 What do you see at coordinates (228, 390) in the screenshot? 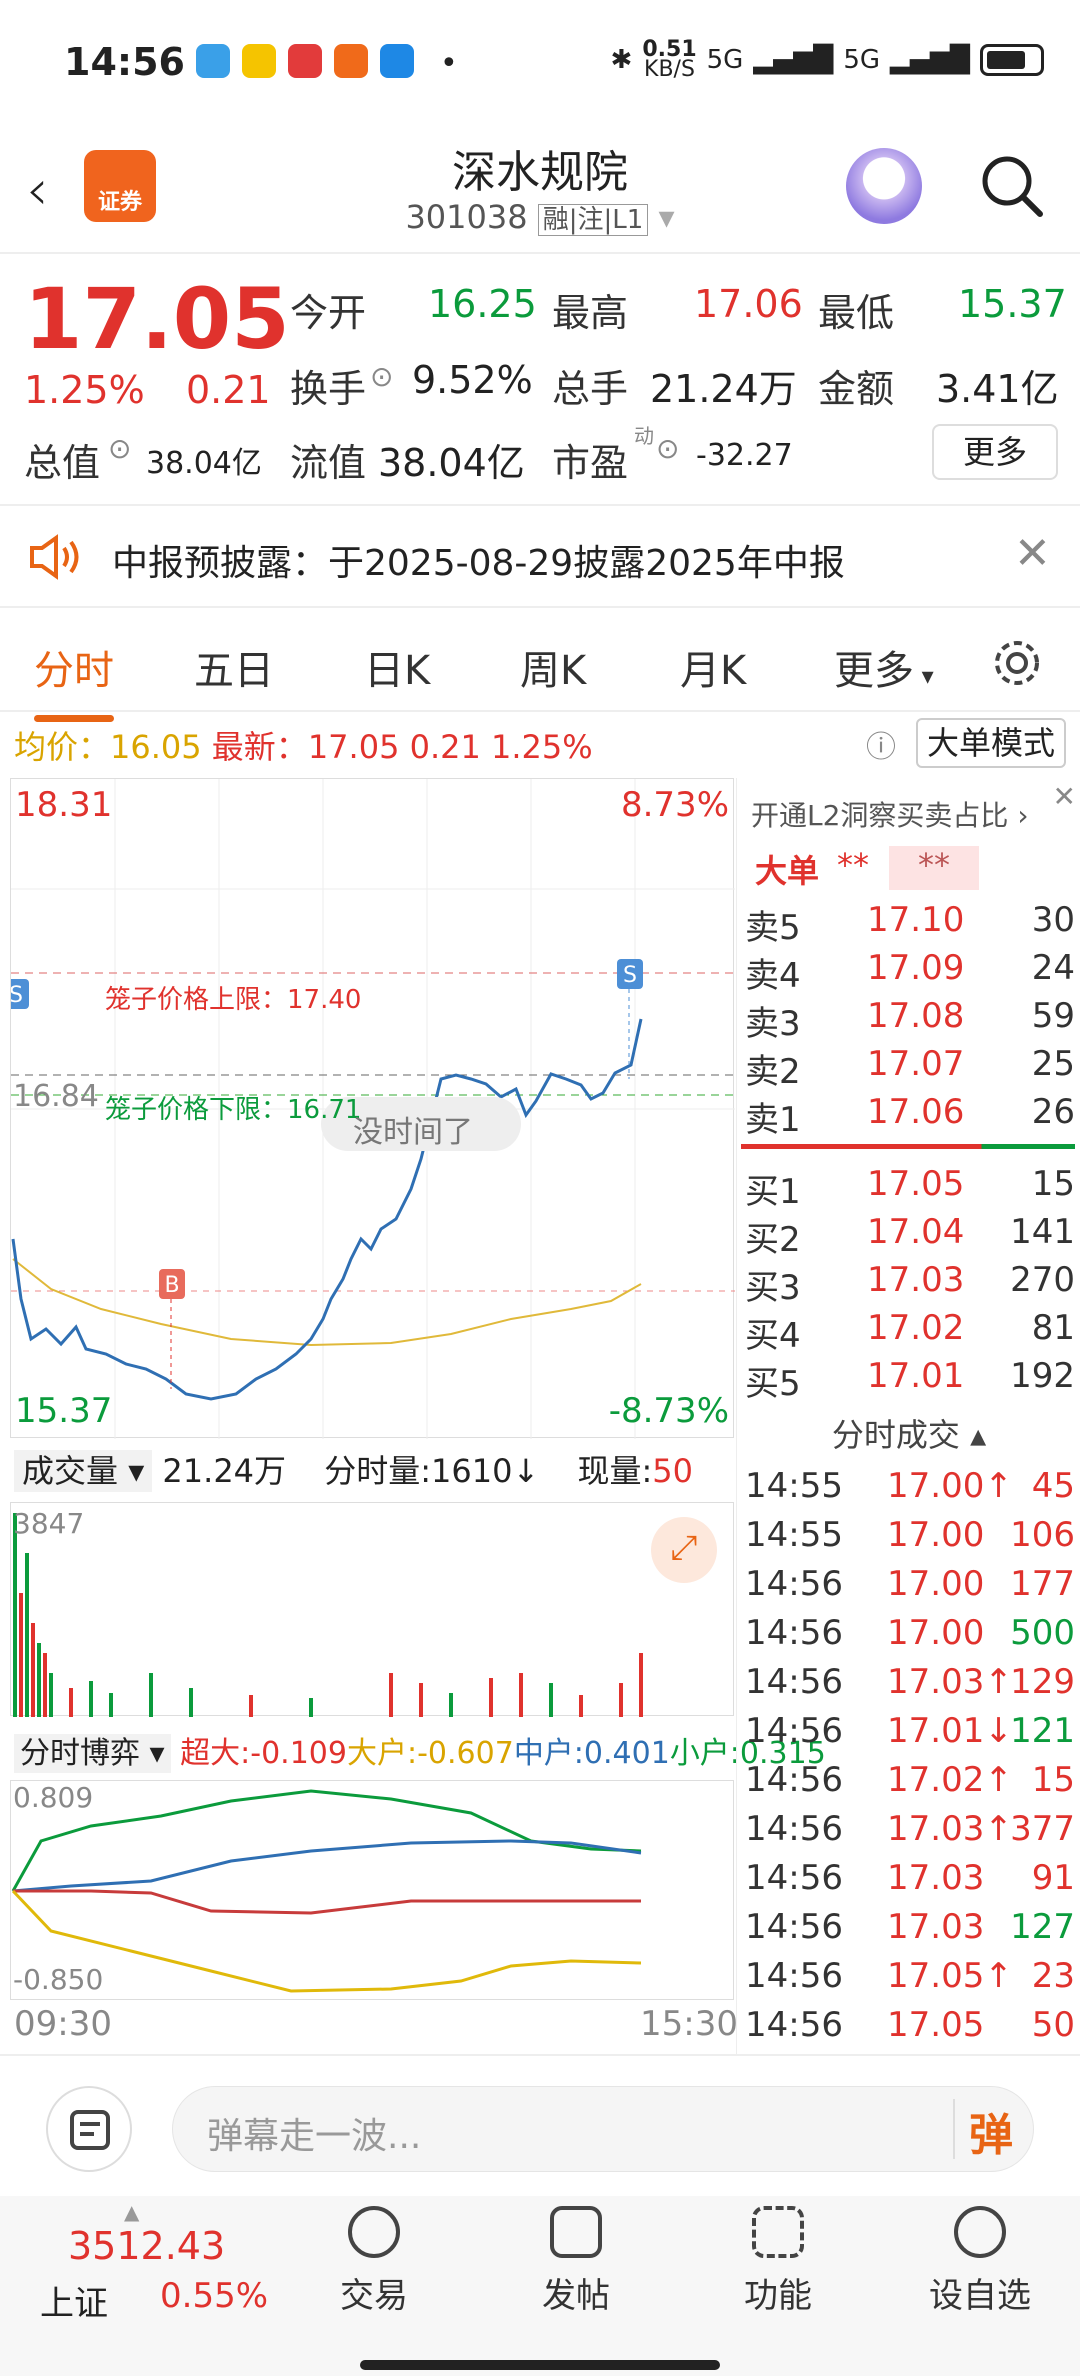
I see `change-amount: 0.21` at bounding box center [228, 390].